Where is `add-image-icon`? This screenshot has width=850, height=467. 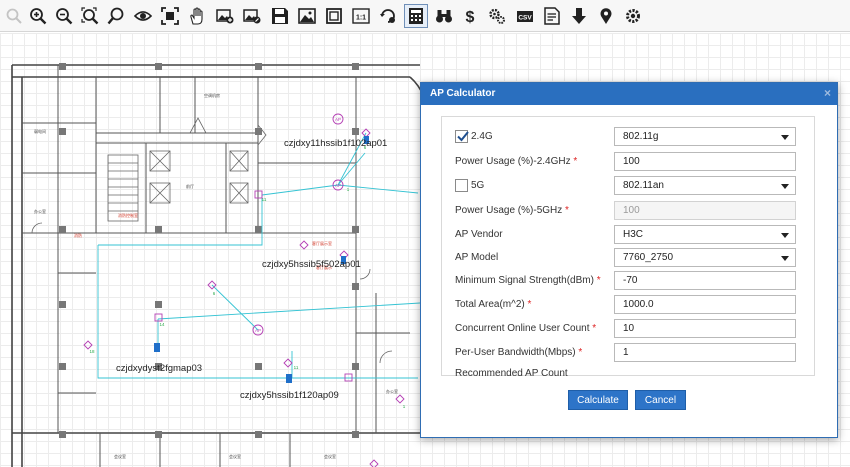 add-image-icon is located at coordinates (225, 16).